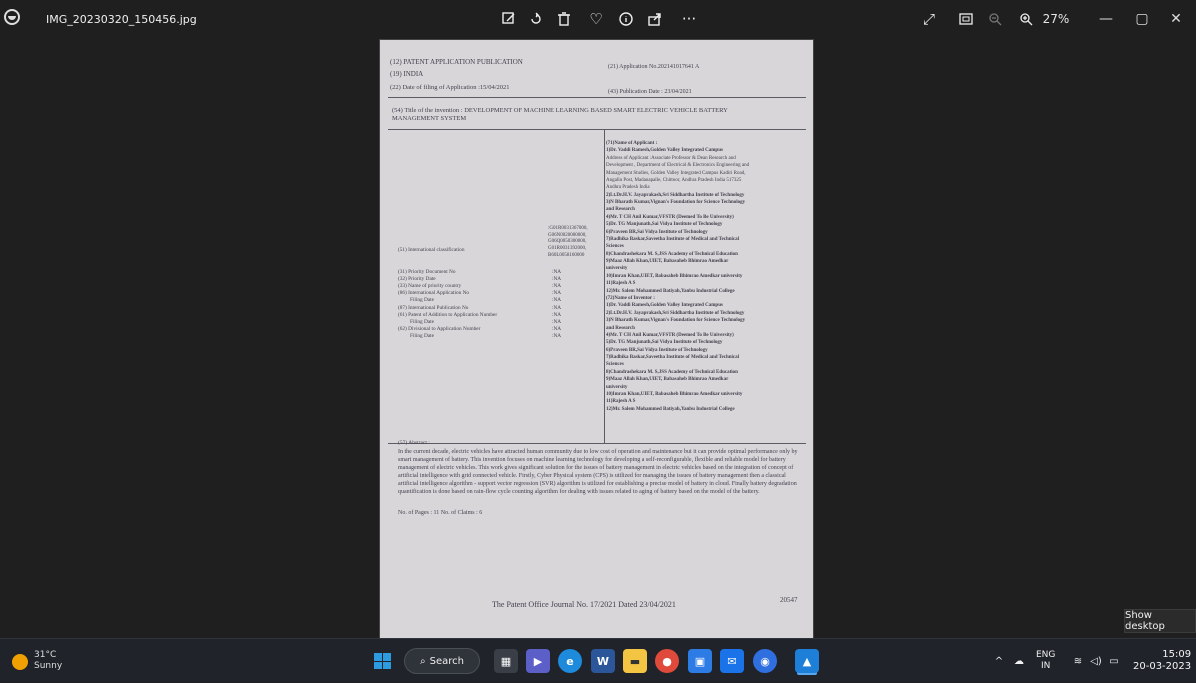  I want to click on field-label: (51) International classification, so click(431, 250).